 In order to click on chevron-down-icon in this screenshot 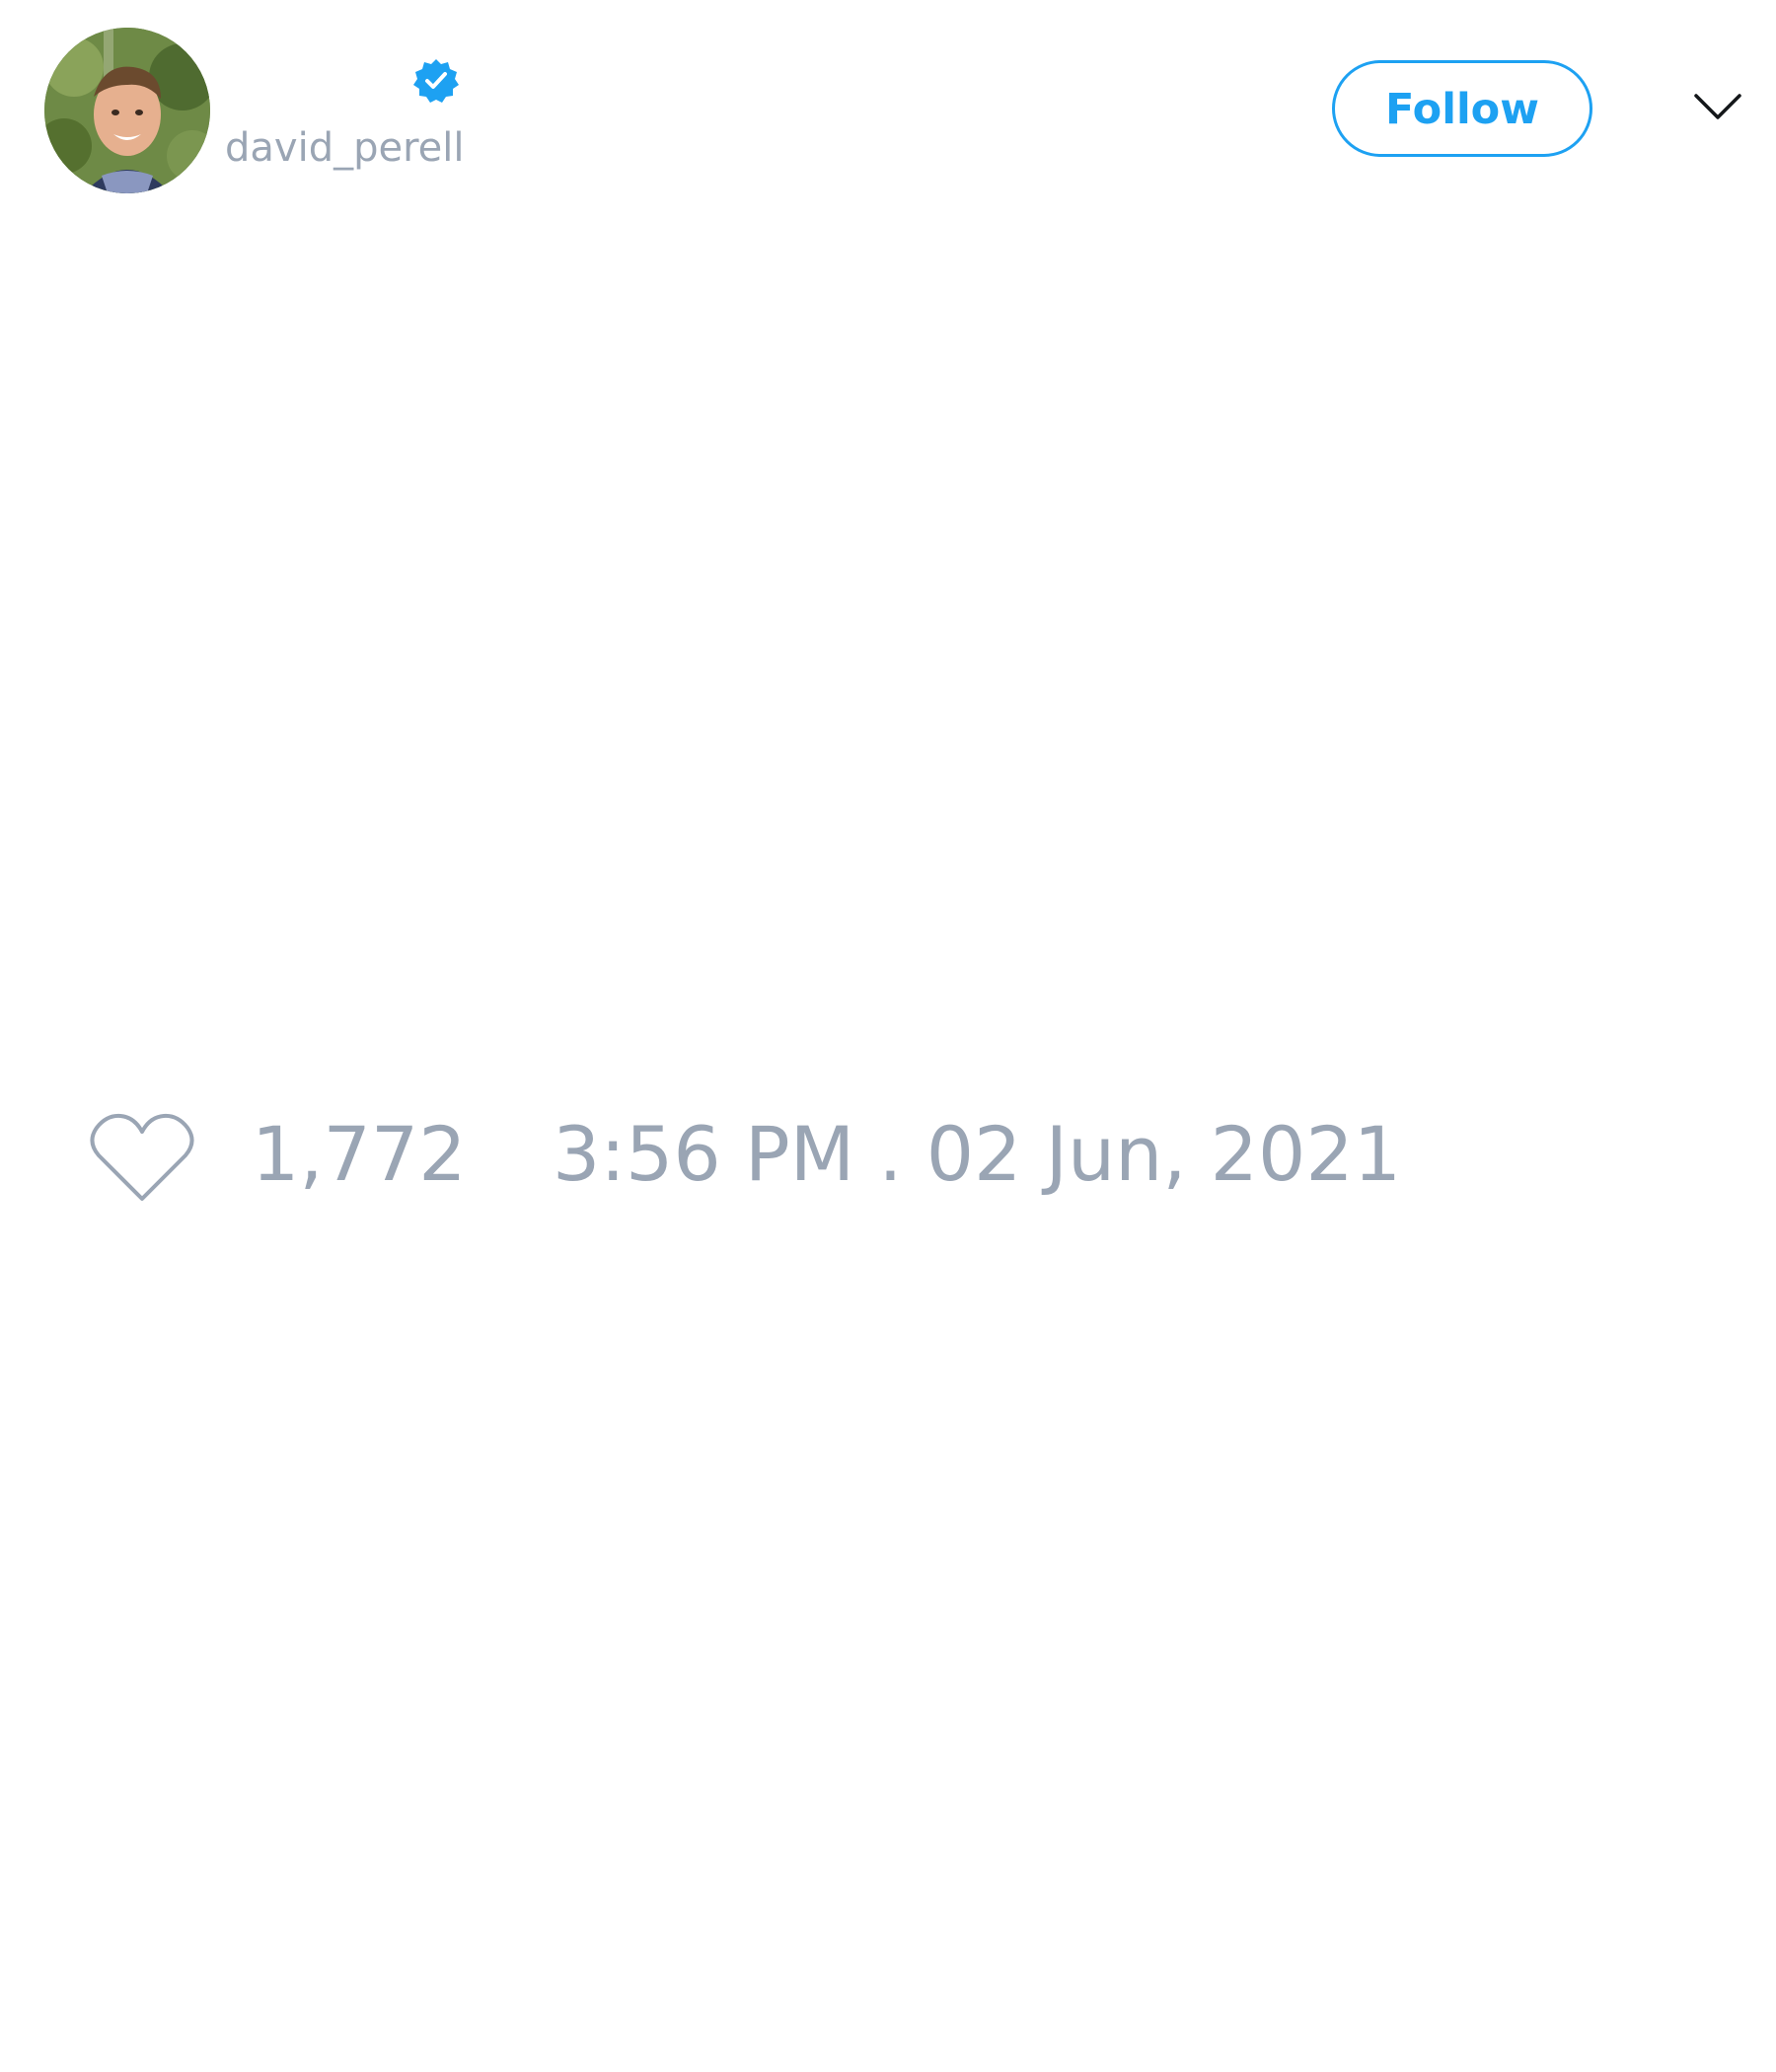, I will do `click(1718, 106)`.